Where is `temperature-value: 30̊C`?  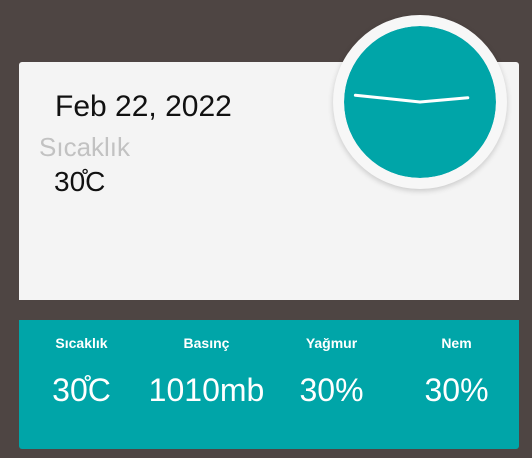 temperature-value: 30̊C is located at coordinates (80, 181).